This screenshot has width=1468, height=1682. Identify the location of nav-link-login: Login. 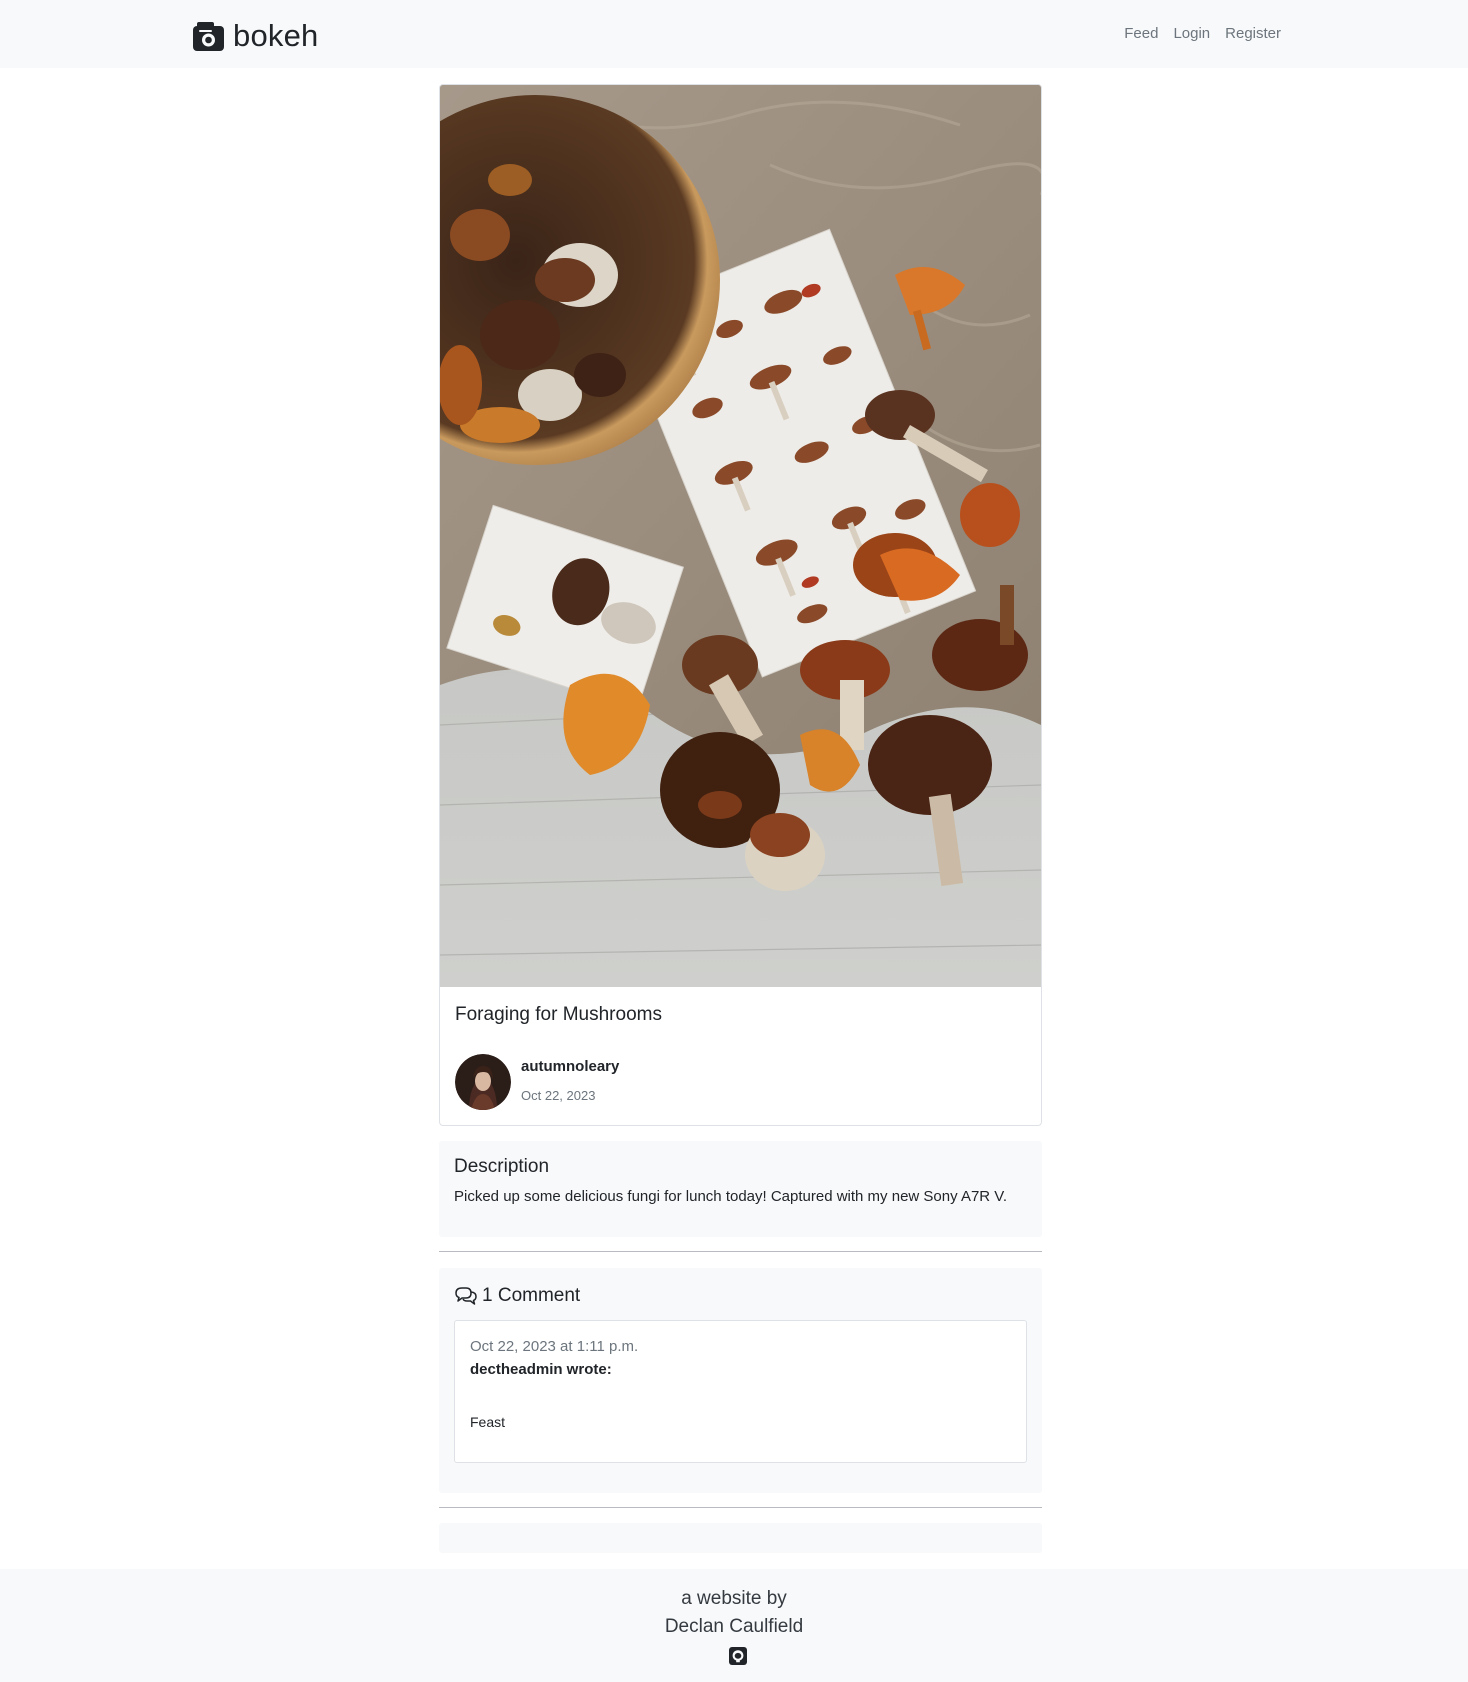
(1191, 34).